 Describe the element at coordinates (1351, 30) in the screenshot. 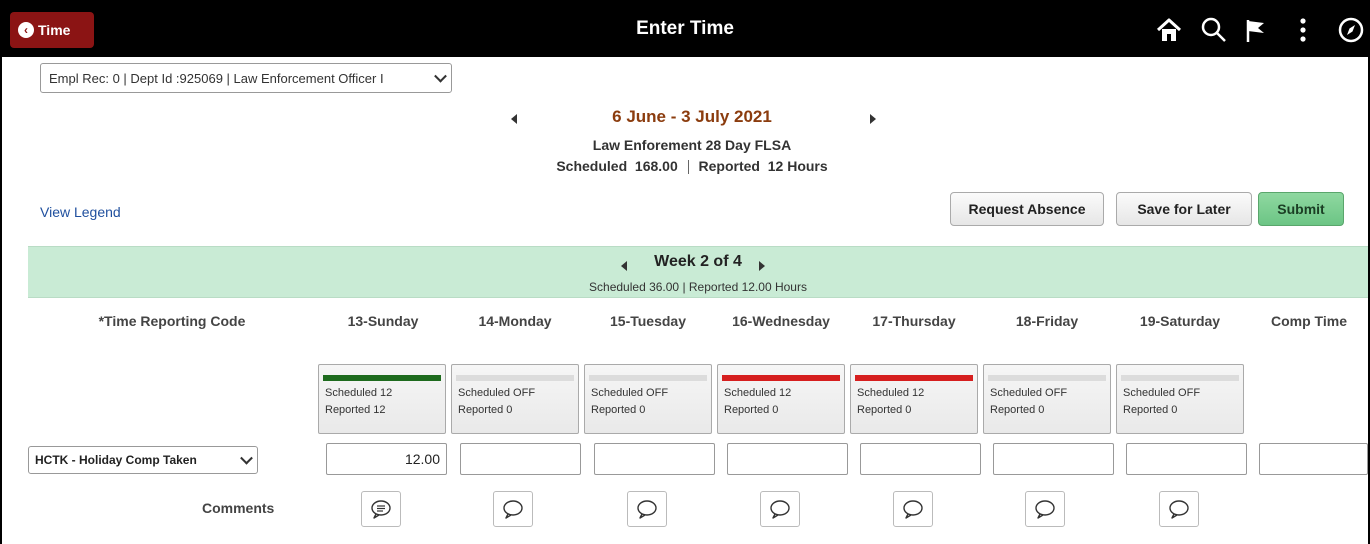

I see `navbar-compass-icon` at that location.